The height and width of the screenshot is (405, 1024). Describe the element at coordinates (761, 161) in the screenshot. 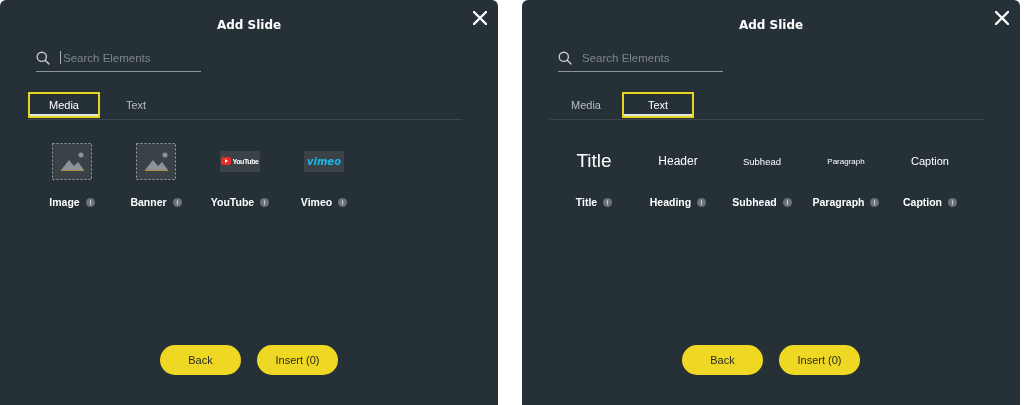

I see `text-style-preview: Subhead` at that location.